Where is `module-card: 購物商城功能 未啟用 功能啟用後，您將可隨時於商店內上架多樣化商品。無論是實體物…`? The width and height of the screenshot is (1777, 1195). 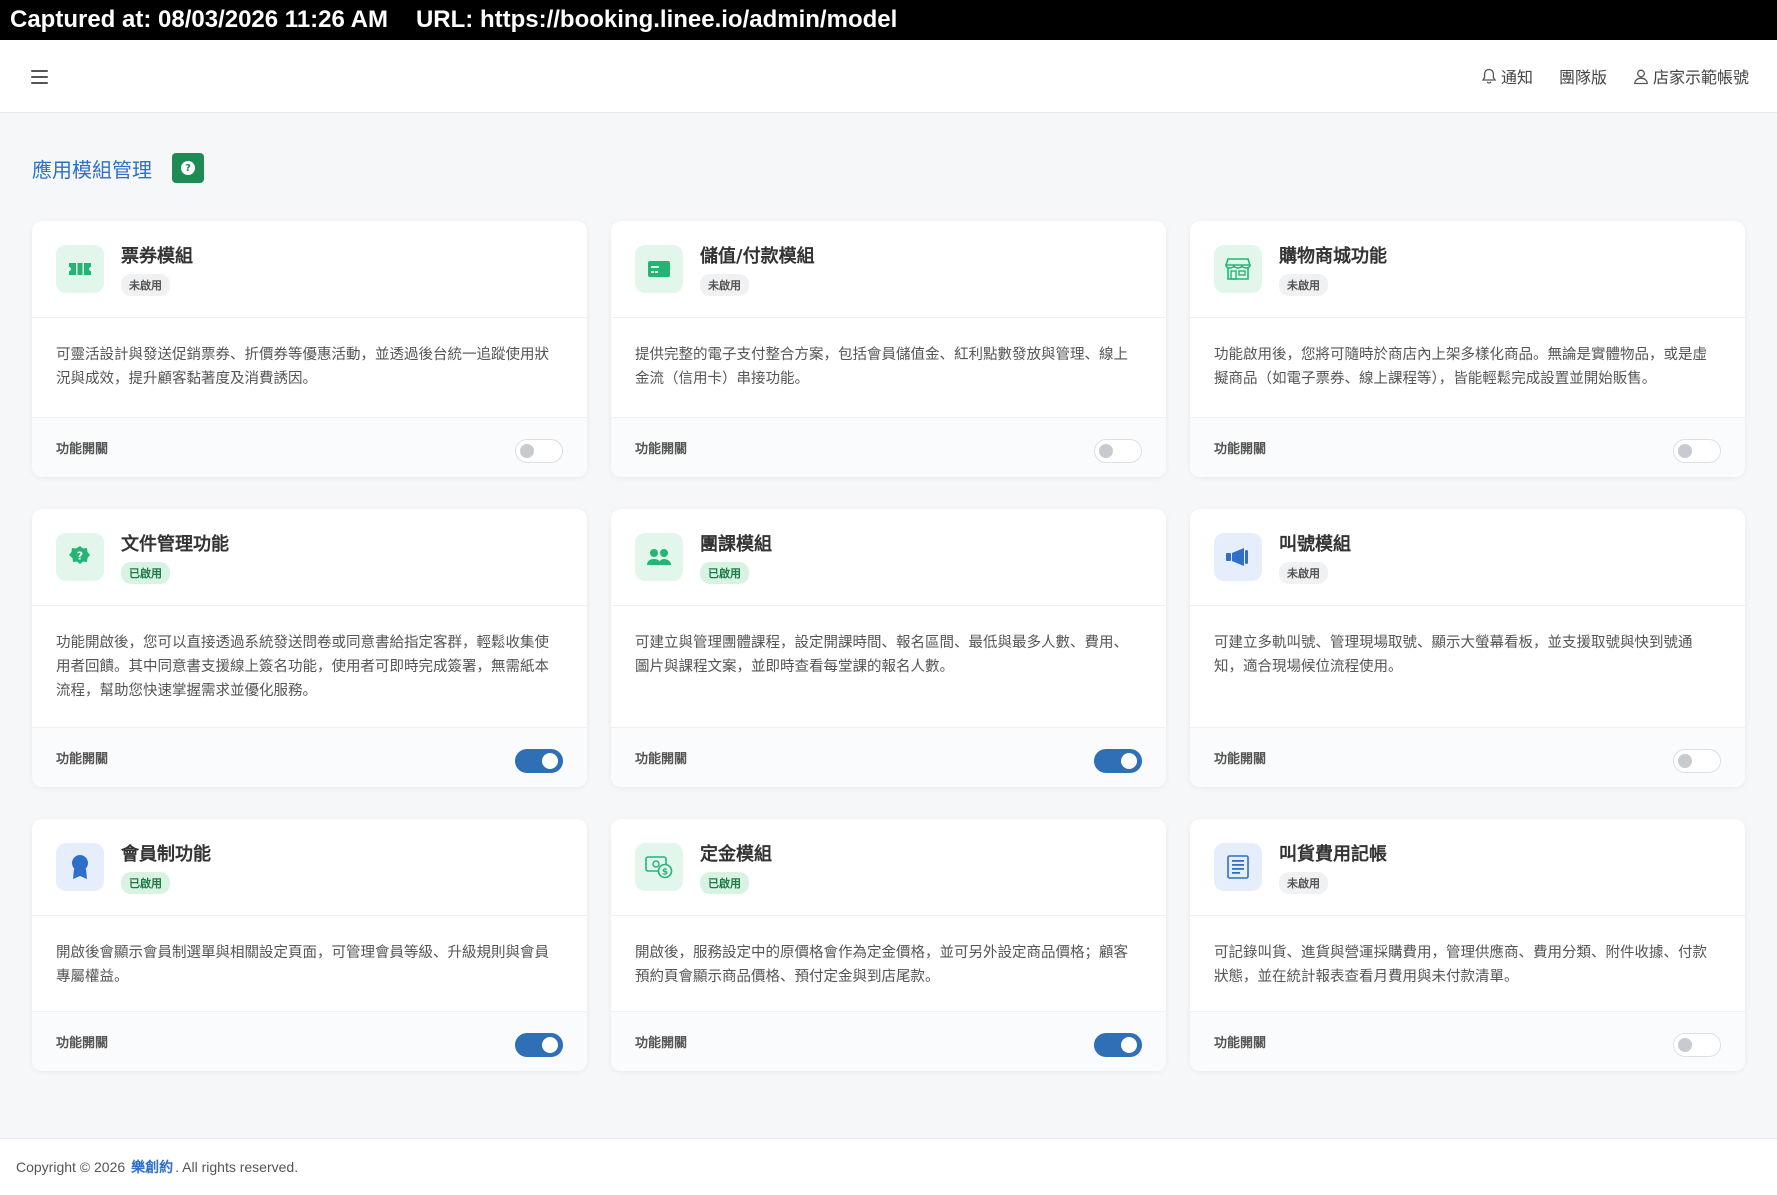 module-card: 購物商城功能 未啟用 功能啟用後，您將可隨時於商店內上架多樣化商品。無論是實體物… is located at coordinates (1467, 349).